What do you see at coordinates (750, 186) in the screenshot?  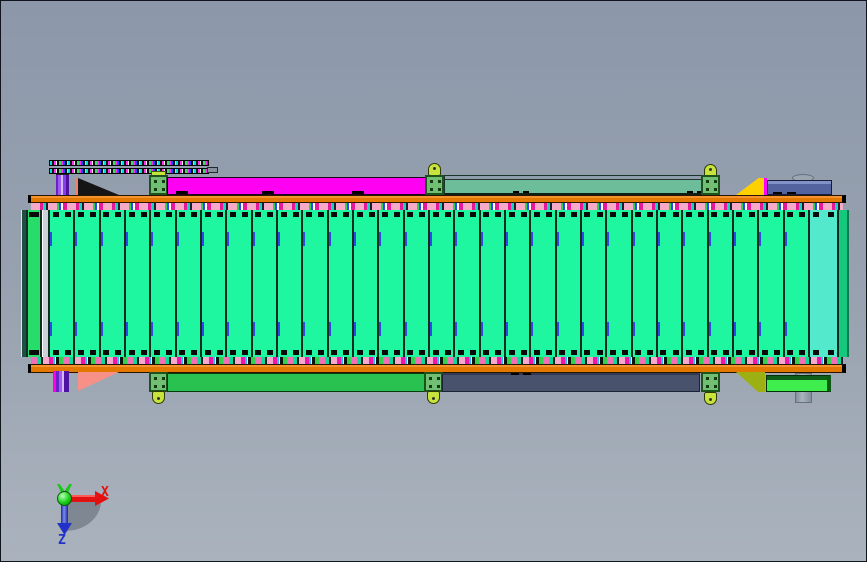 I see `yellow-wedge-guide` at bounding box center [750, 186].